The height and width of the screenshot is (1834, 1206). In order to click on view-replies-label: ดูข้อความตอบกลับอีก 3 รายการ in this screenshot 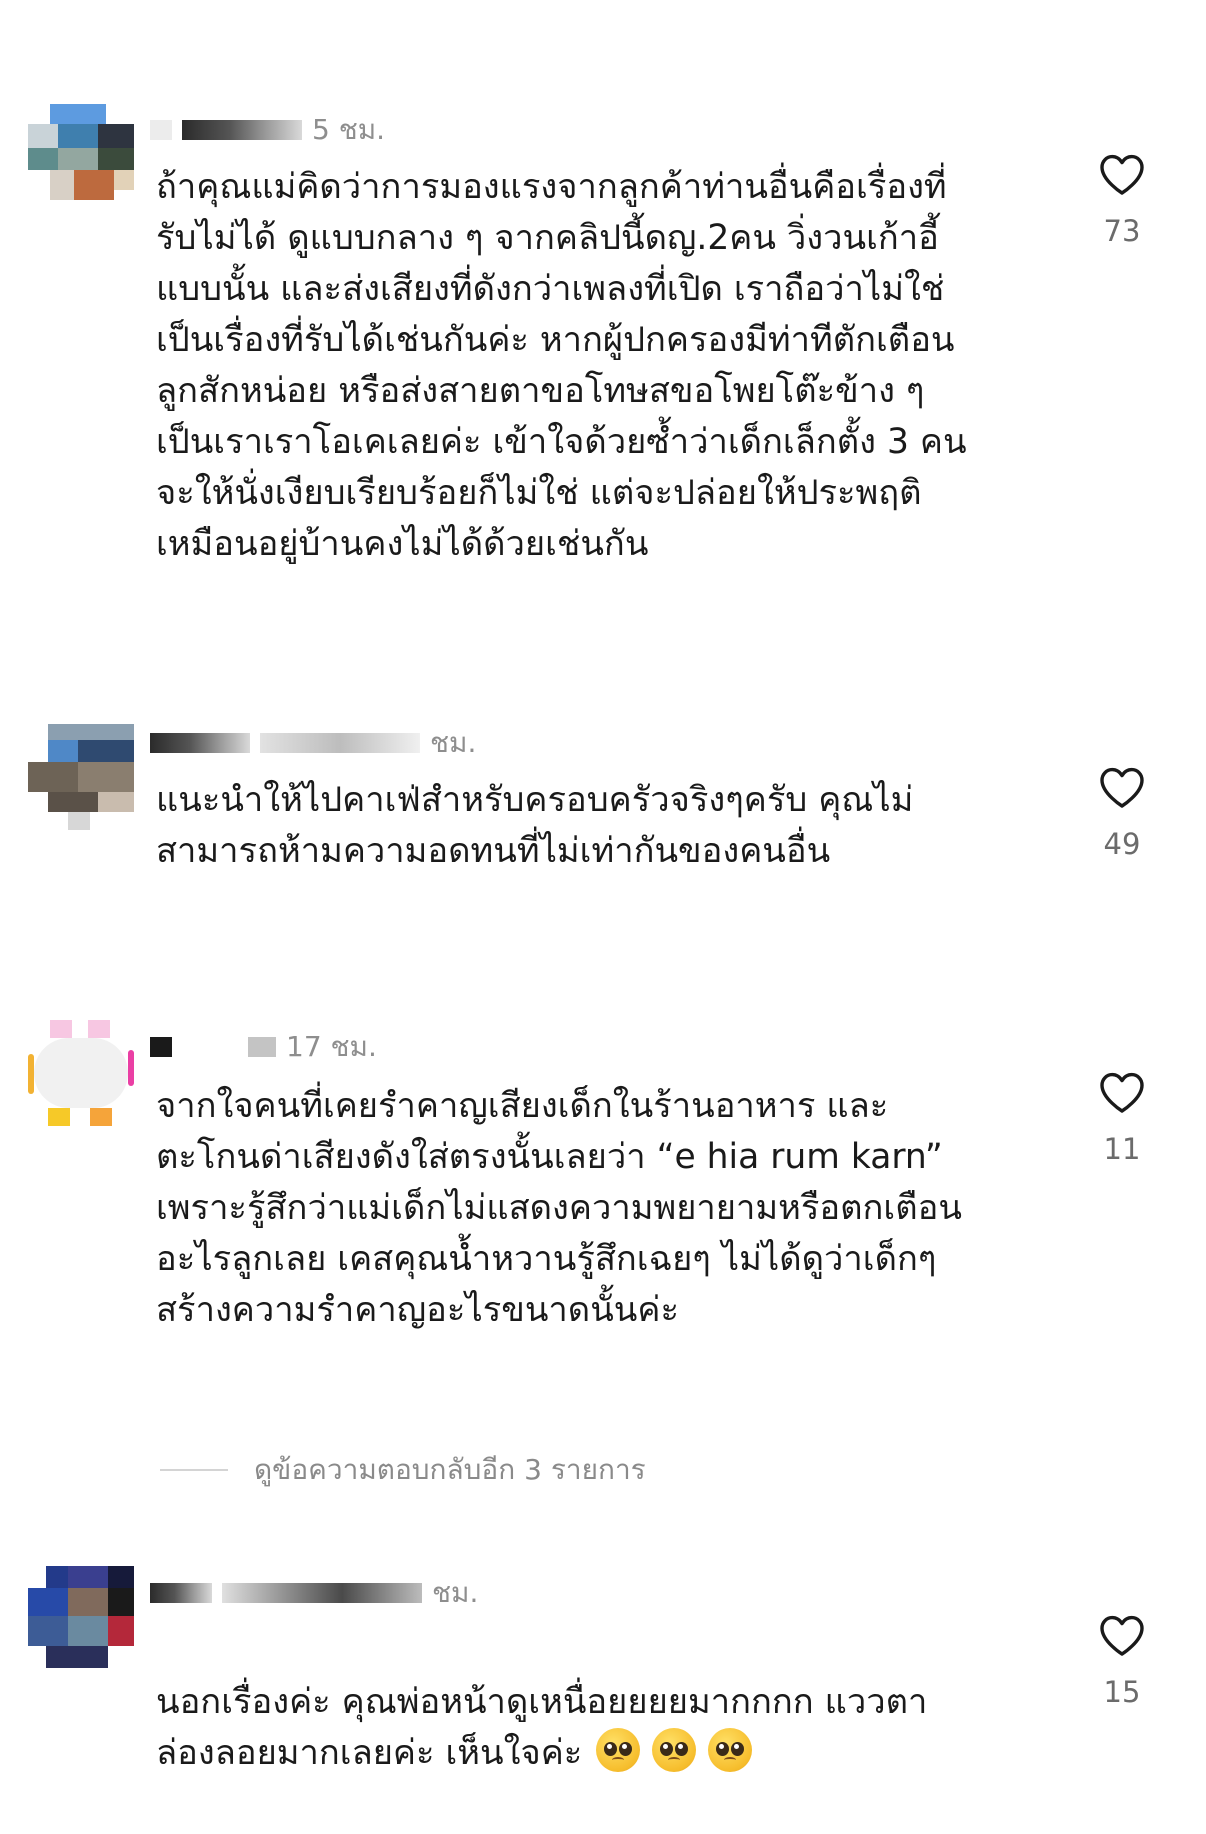, I will do `click(450, 1469)`.